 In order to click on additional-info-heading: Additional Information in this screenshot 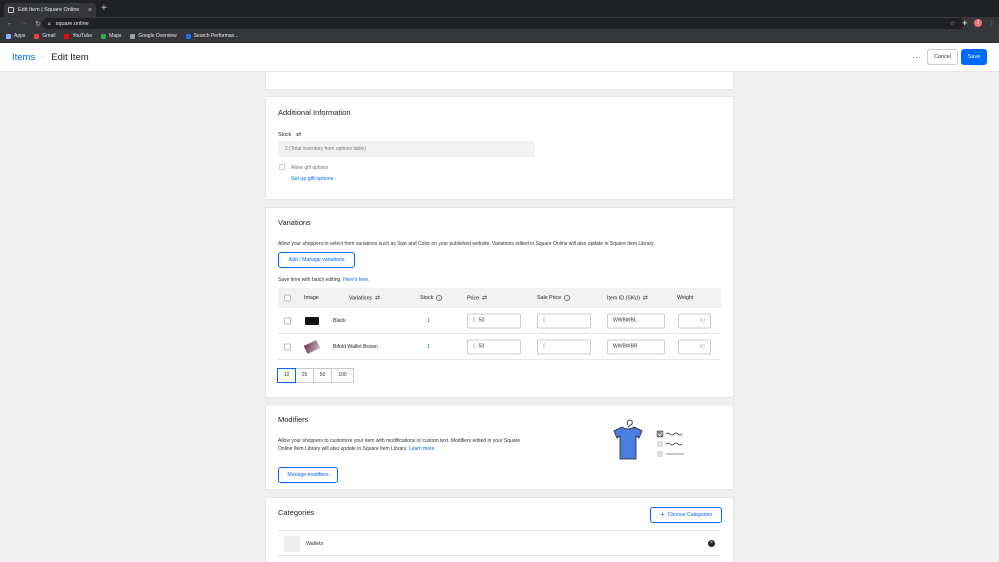, I will do `click(314, 112)`.